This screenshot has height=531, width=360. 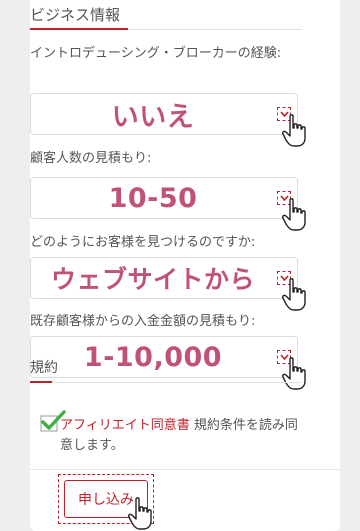 I want to click on ib-experience-select: いいえ, so click(x=164, y=114).